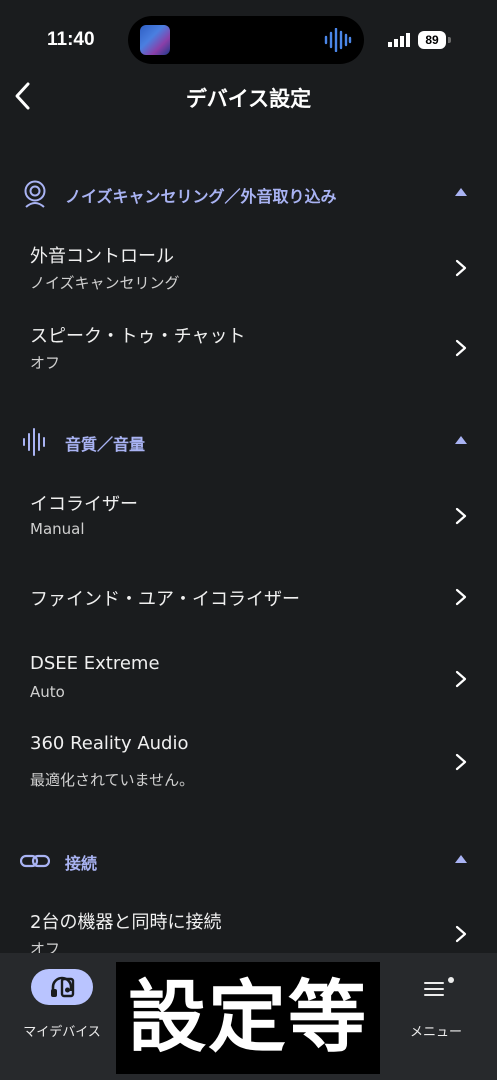  Describe the element at coordinates (248, 678) in the screenshot. I see `list-item-dsee-extreme: DSEE Extreme Auto` at that location.